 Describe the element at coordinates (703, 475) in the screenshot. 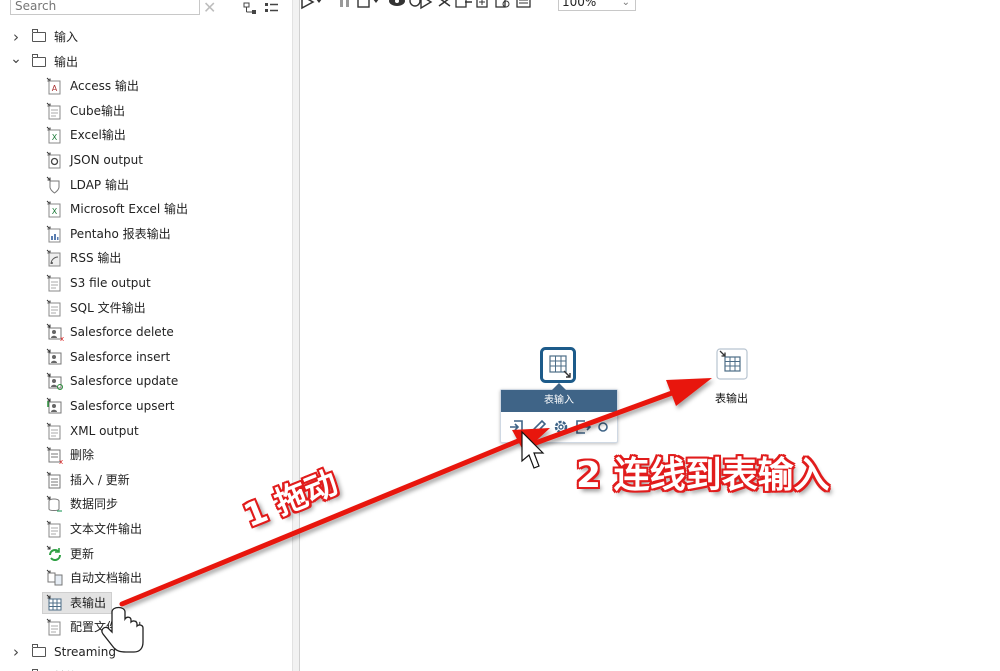

I see `connect-annotation: 2 连线到表输入` at that location.